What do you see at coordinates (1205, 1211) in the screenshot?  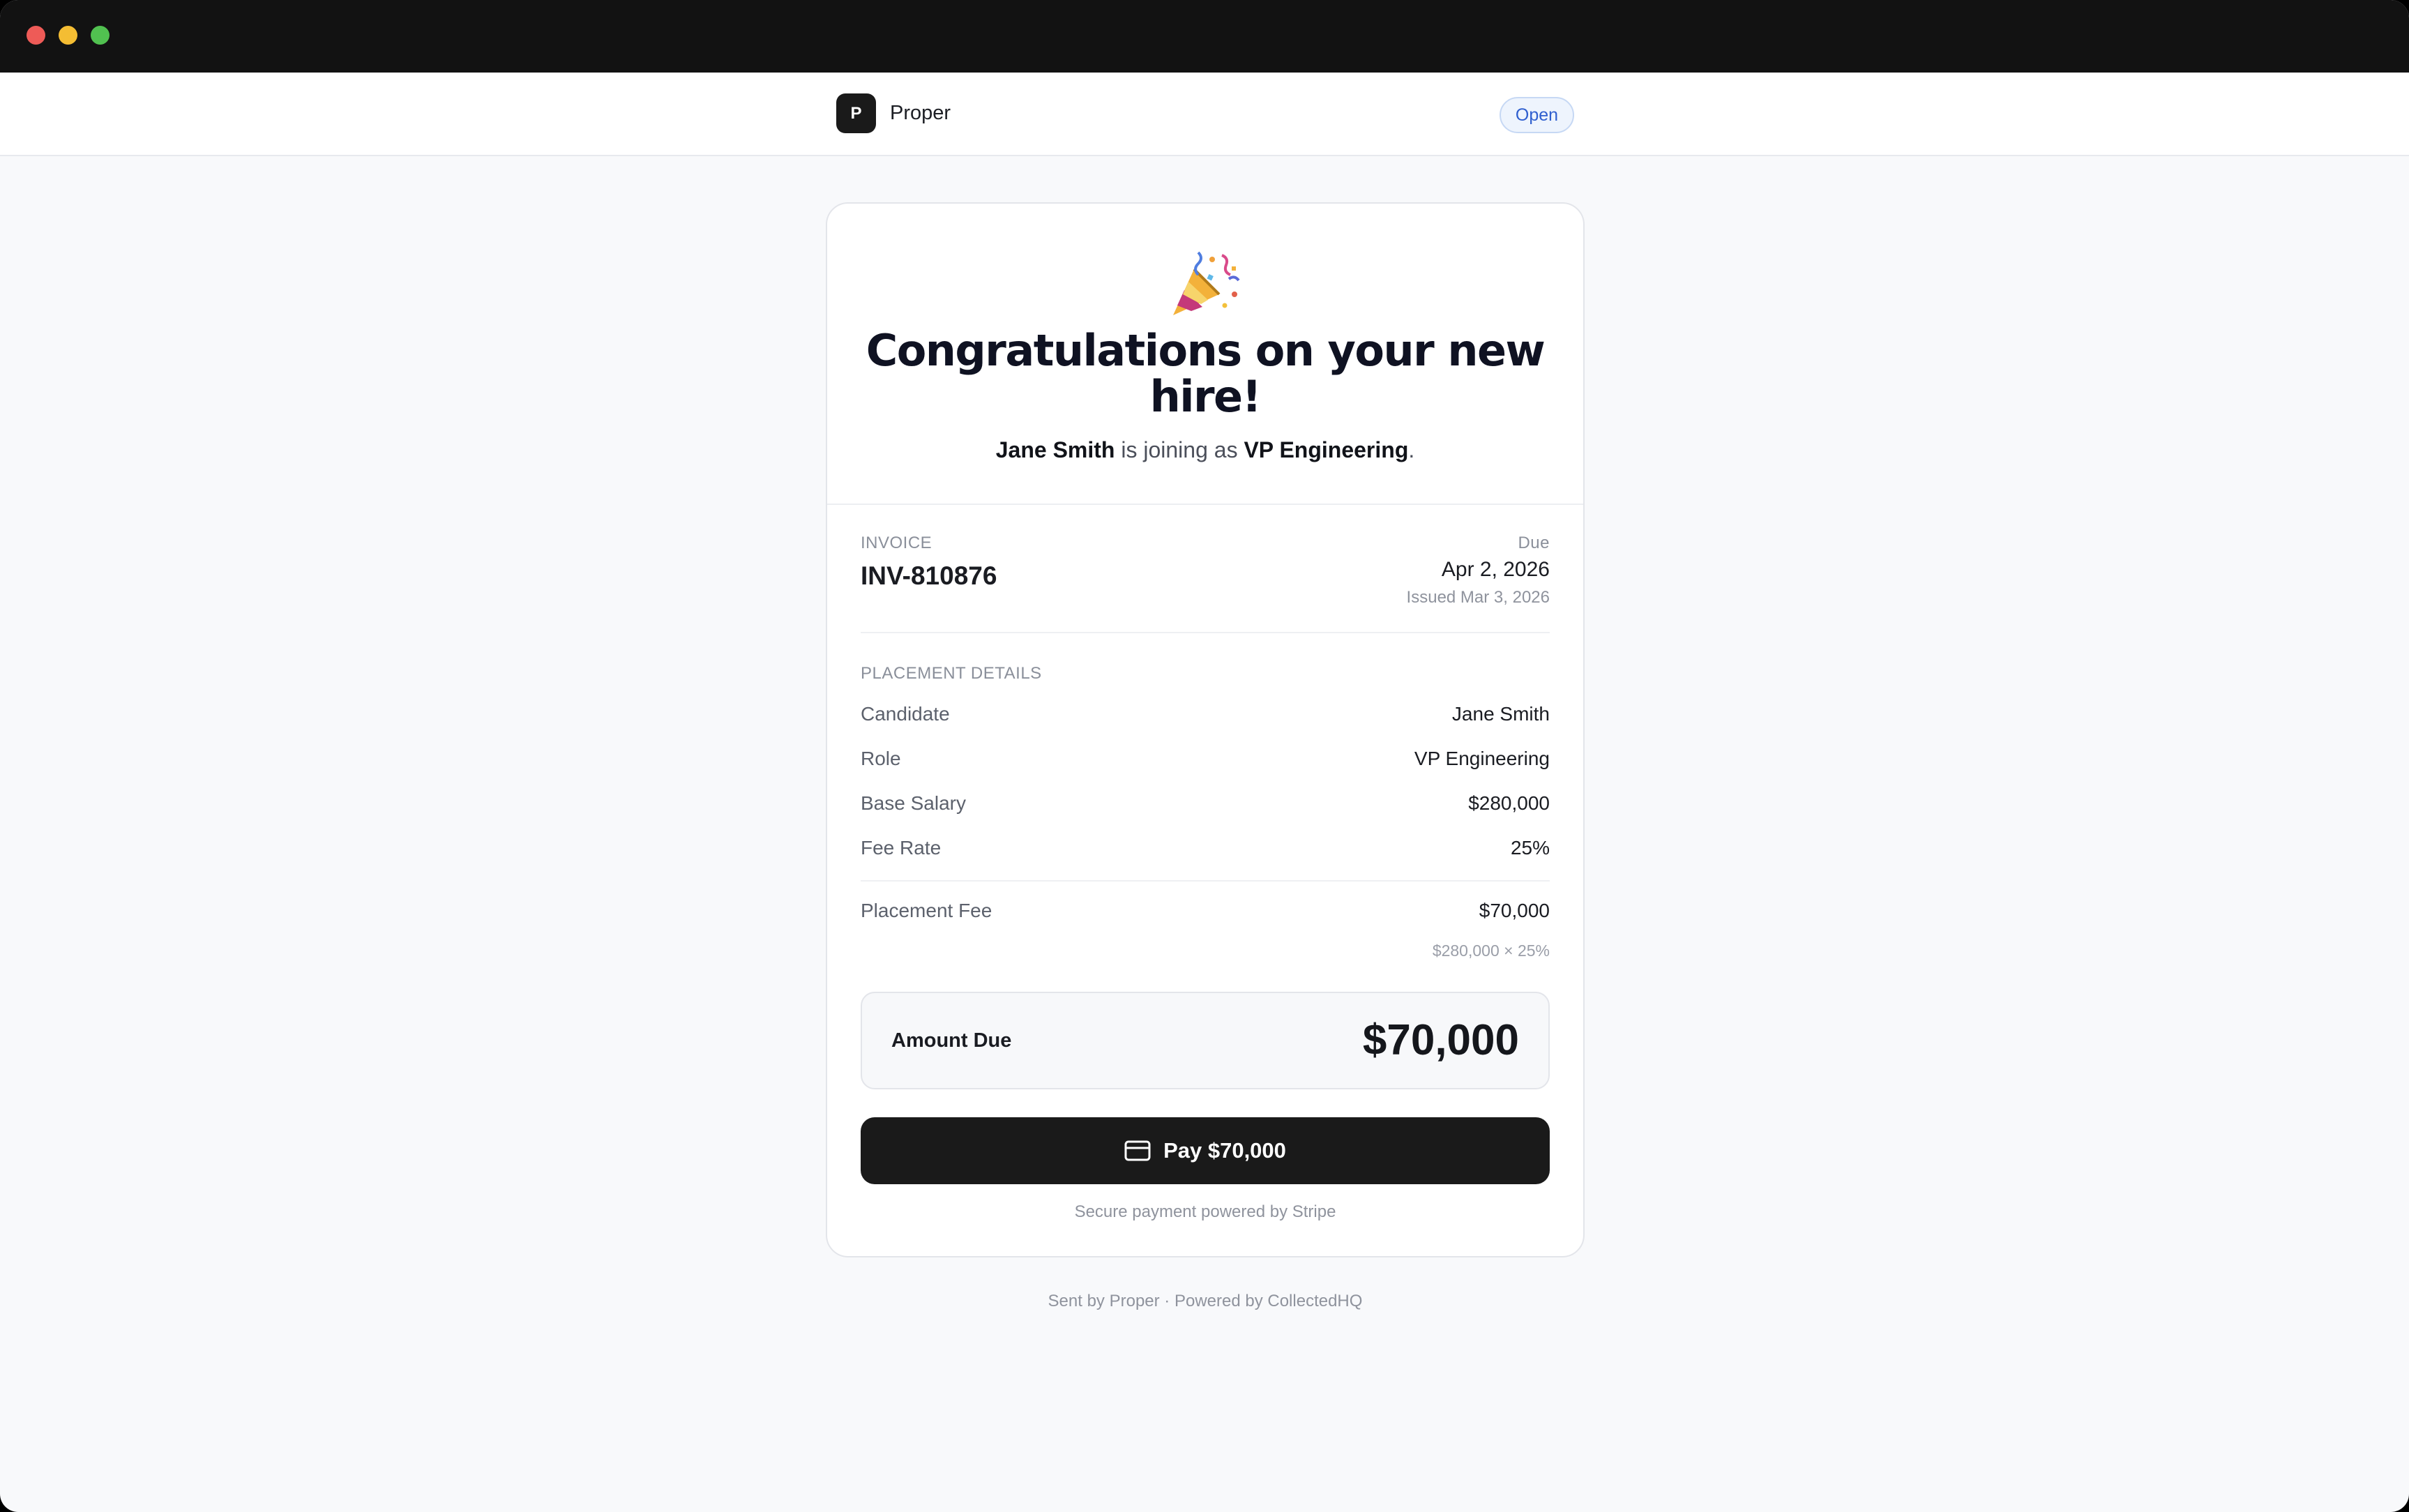 I see `secure-payment-note: Secure payment powered by Stripe` at bounding box center [1205, 1211].